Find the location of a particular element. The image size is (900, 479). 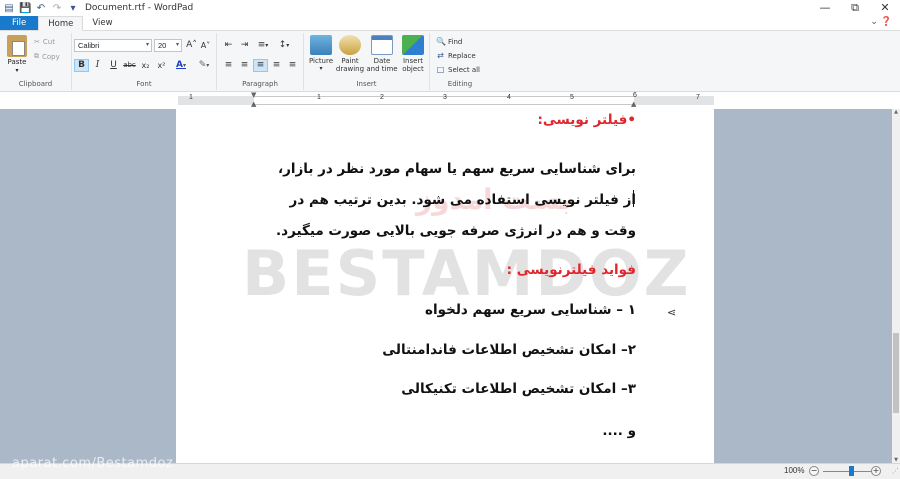

ruler: 1 1 2 3 4 5 6 7 ▼ ▲ ▲ is located at coordinates (450, 100).